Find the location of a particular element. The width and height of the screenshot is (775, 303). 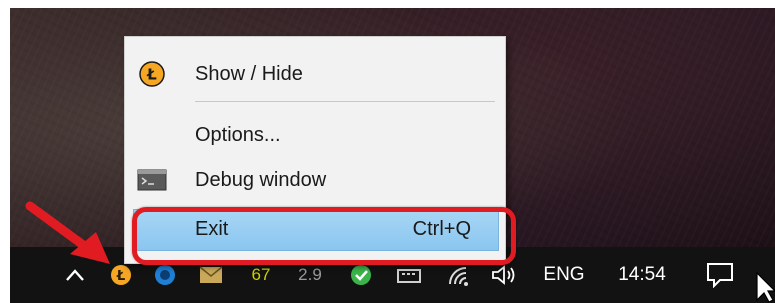

mouse-cursor-icon is located at coordinates (765, 287).